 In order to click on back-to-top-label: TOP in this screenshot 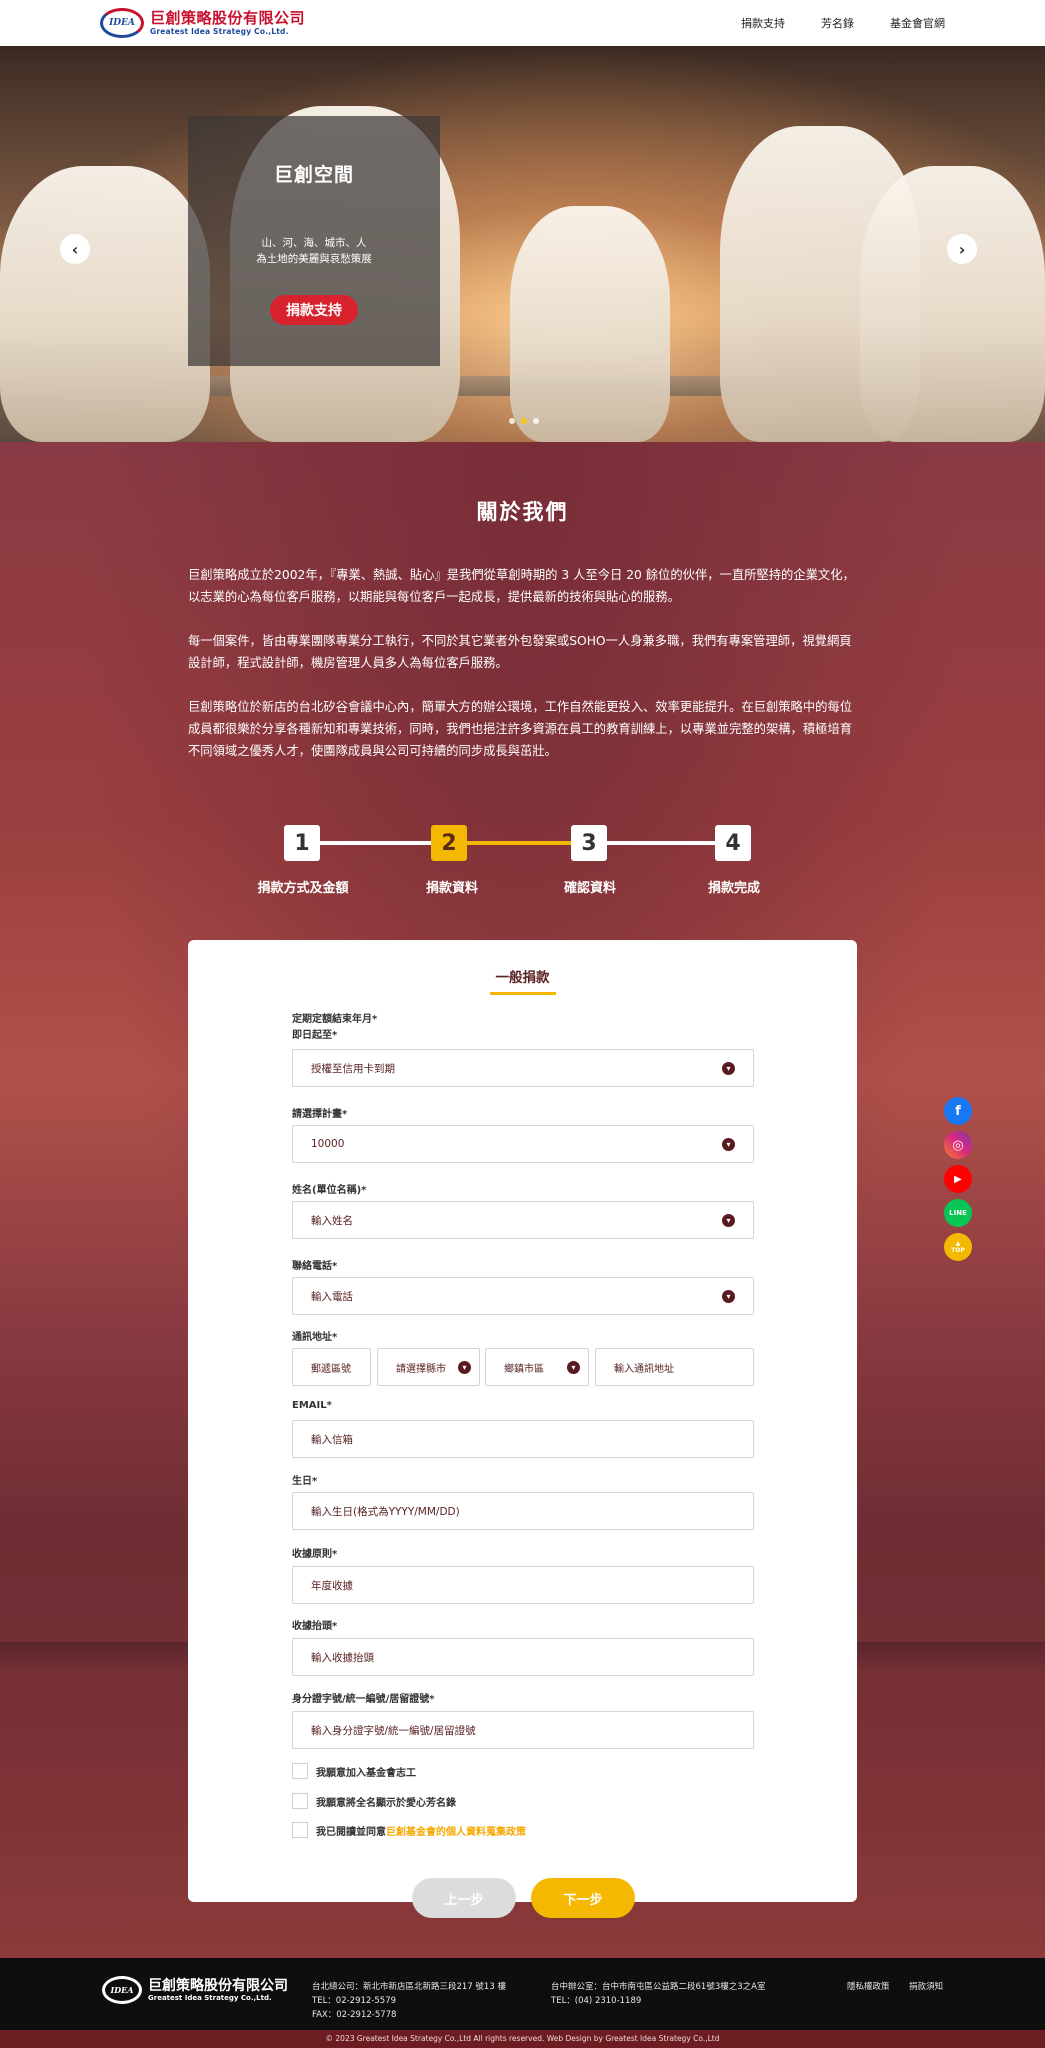, I will do `click(958, 1250)`.